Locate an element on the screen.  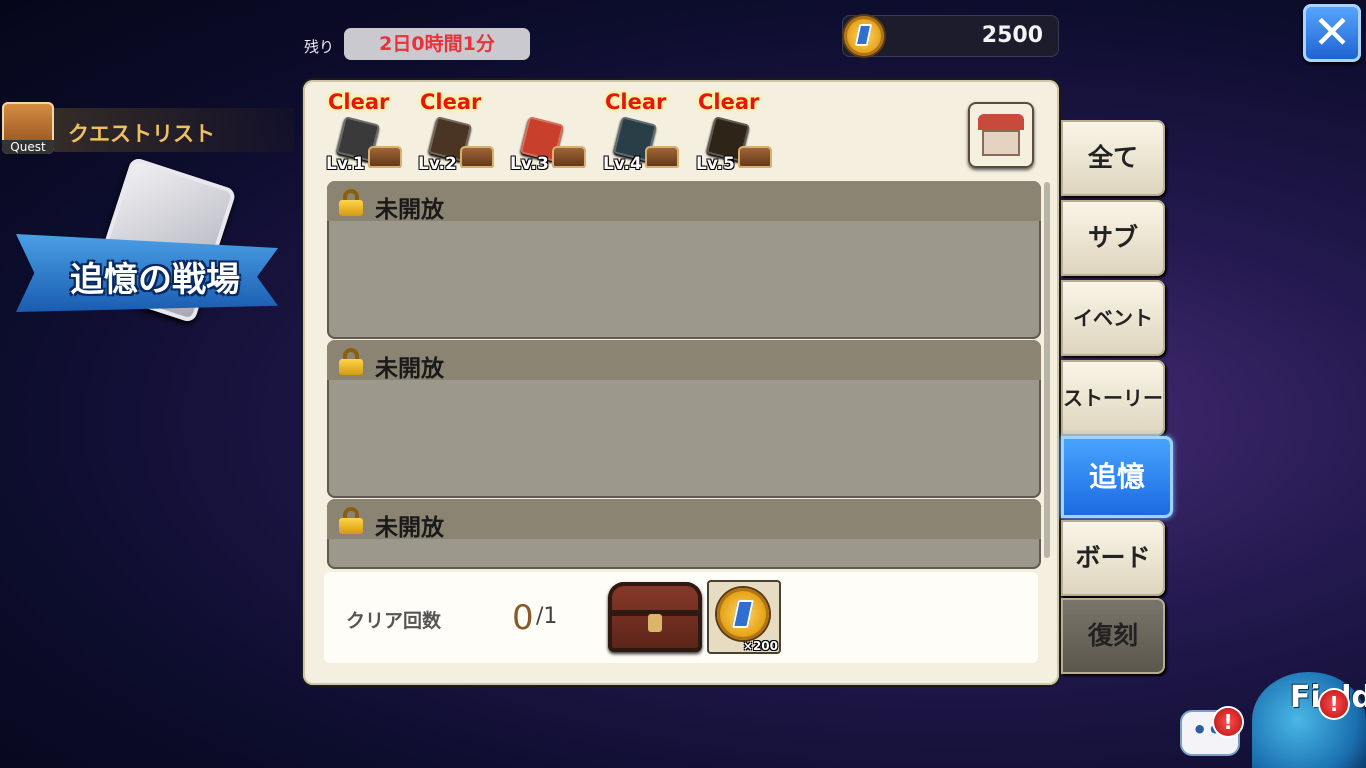
tab-4: 追憶 is located at coordinates (1117, 477).